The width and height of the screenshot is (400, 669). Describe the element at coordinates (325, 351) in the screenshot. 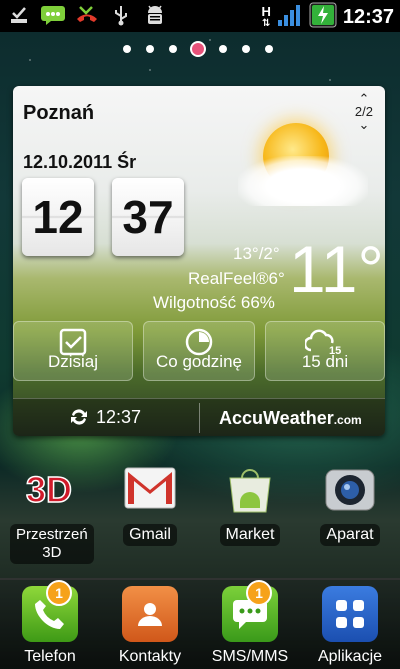

I see `15-day-button: 15 15 dni` at that location.